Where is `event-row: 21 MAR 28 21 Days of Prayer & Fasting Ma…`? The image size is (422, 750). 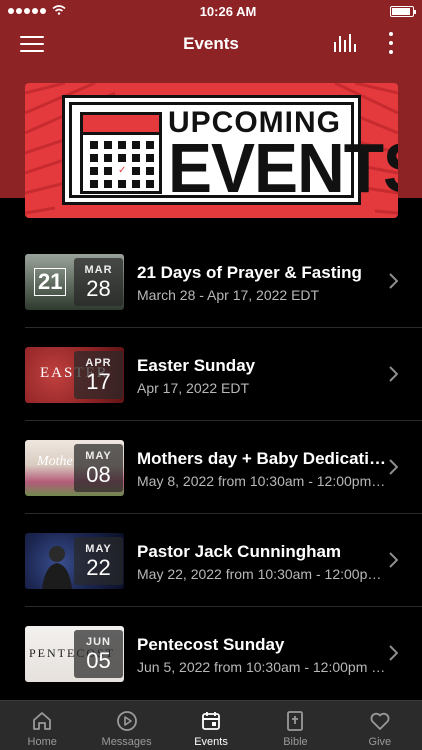
event-row: 21 MAR 28 21 Days of Prayer & Fasting Ma… is located at coordinates (223, 281).